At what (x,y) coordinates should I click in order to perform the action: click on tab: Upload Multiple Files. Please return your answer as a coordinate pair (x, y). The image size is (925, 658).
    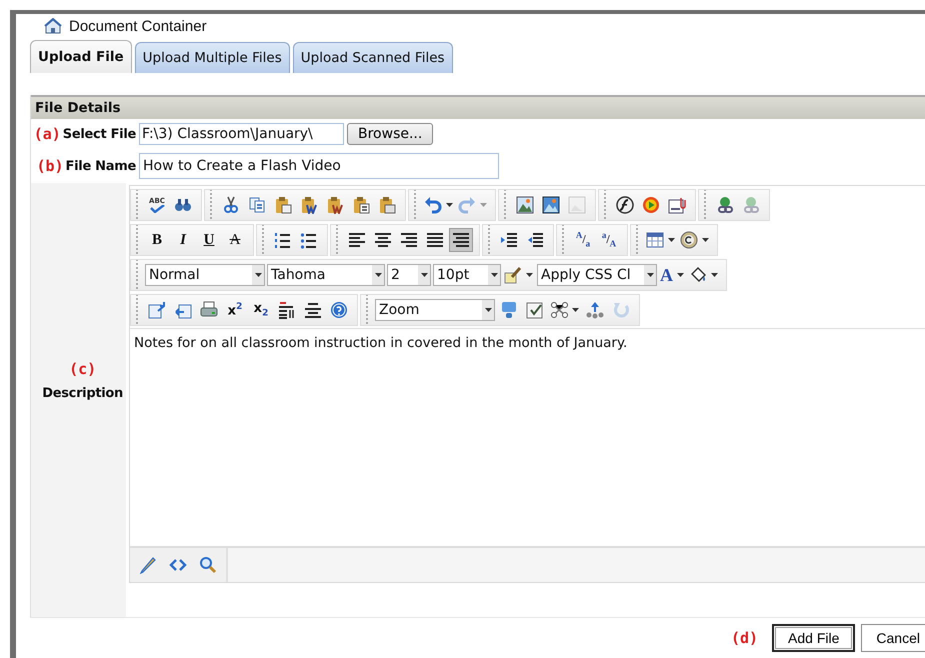
    Looking at the image, I should click on (212, 57).